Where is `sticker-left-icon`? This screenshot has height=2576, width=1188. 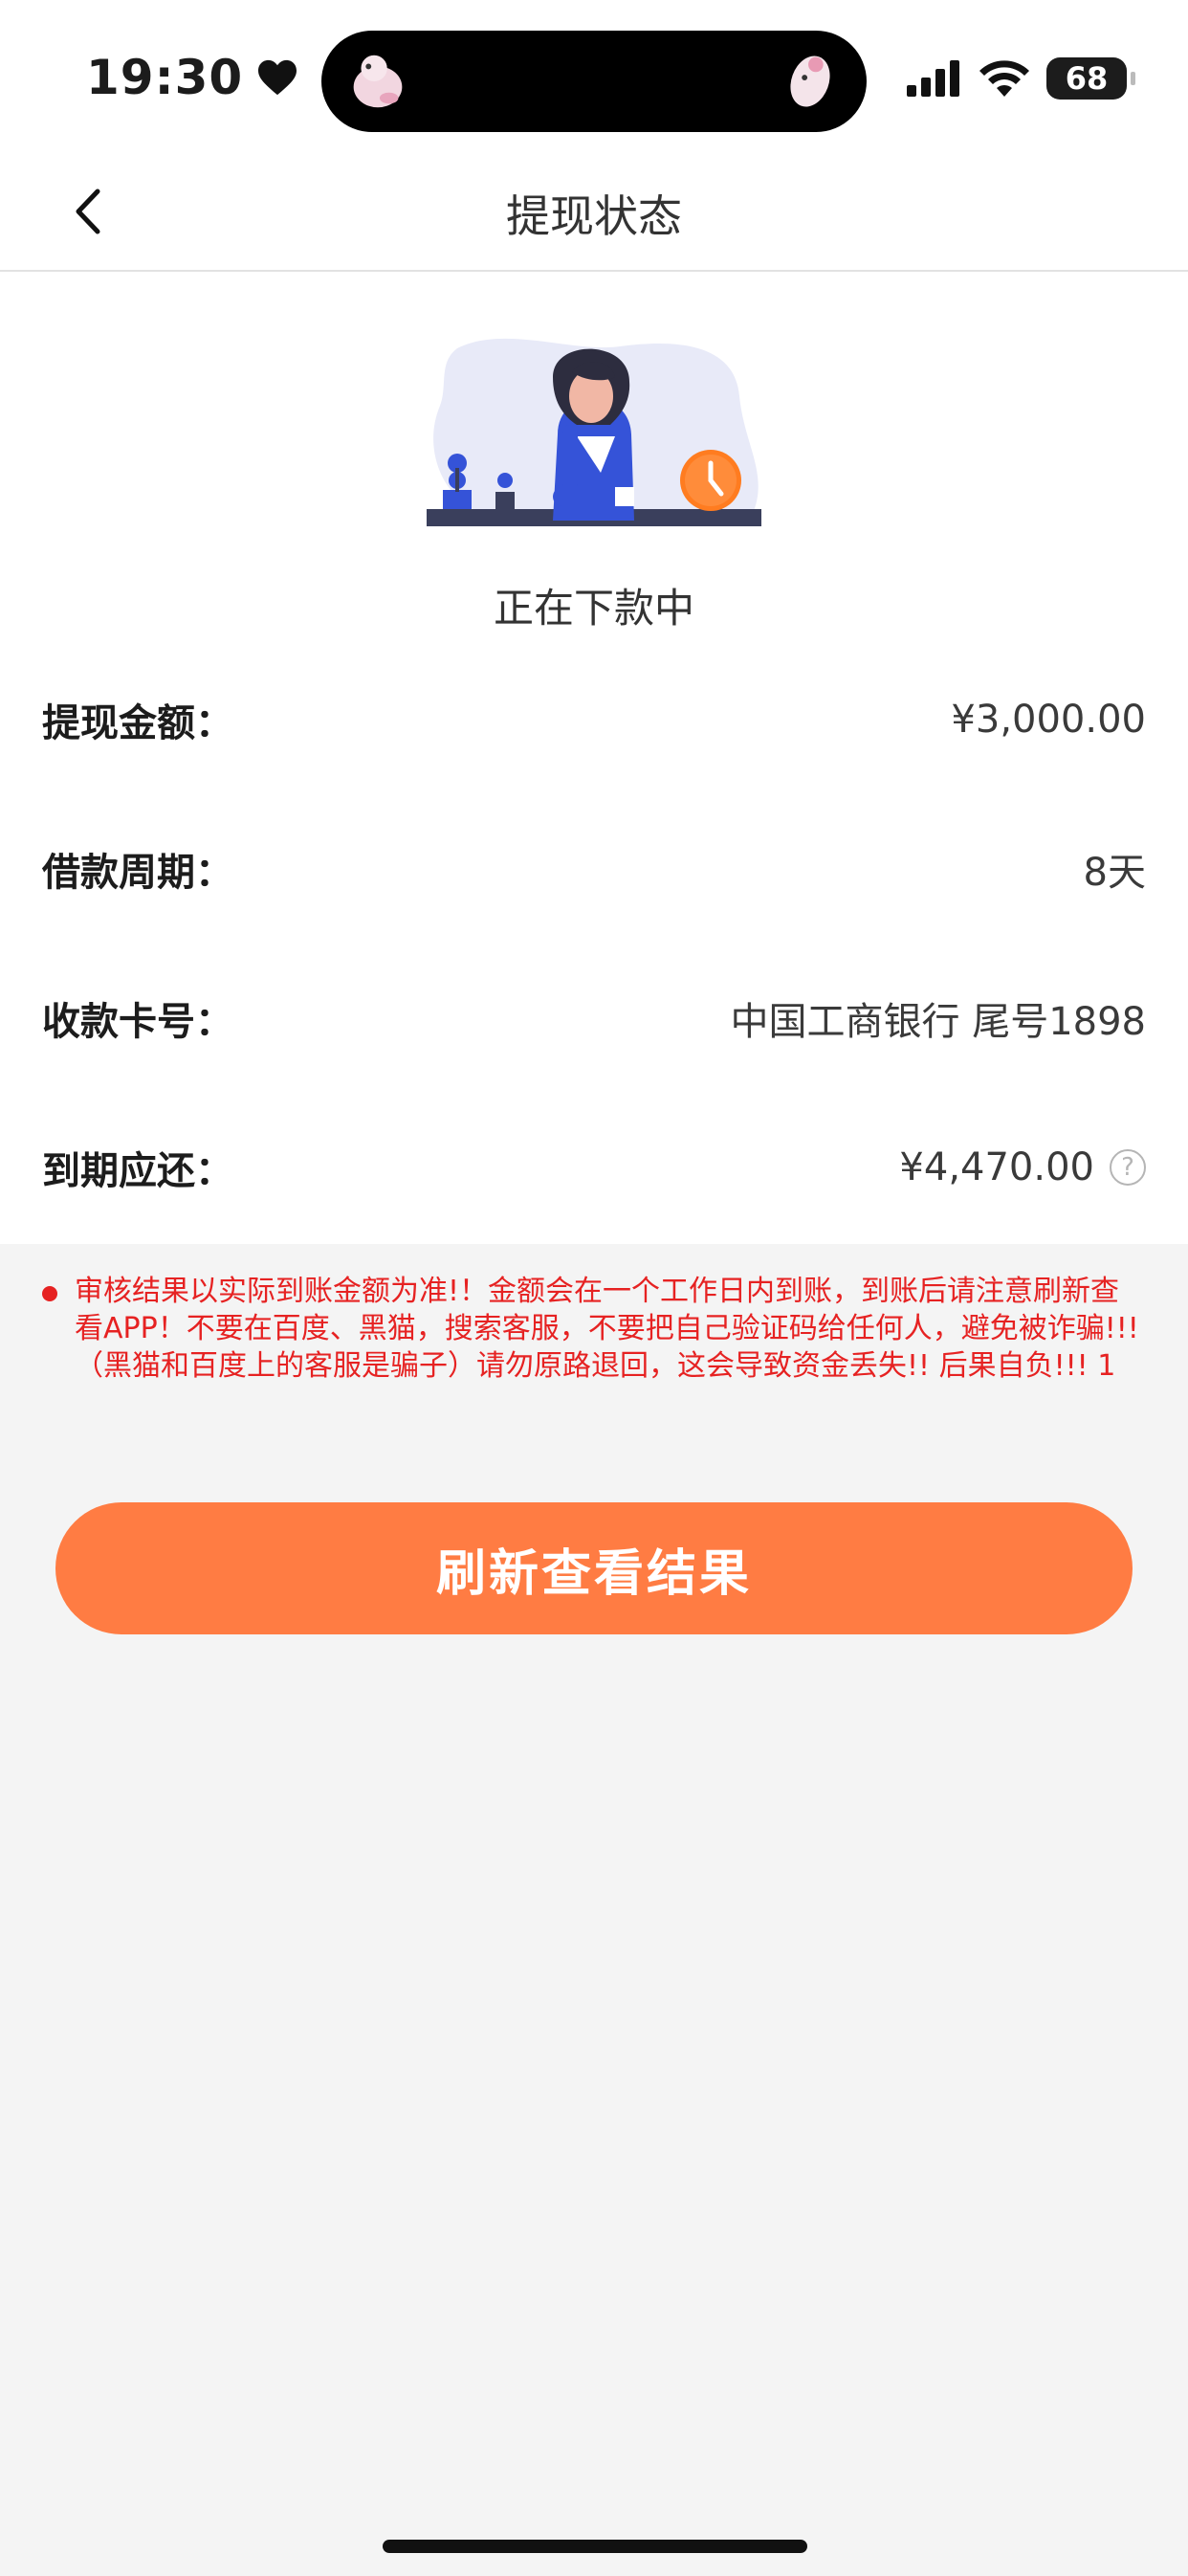 sticker-left-icon is located at coordinates (378, 81).